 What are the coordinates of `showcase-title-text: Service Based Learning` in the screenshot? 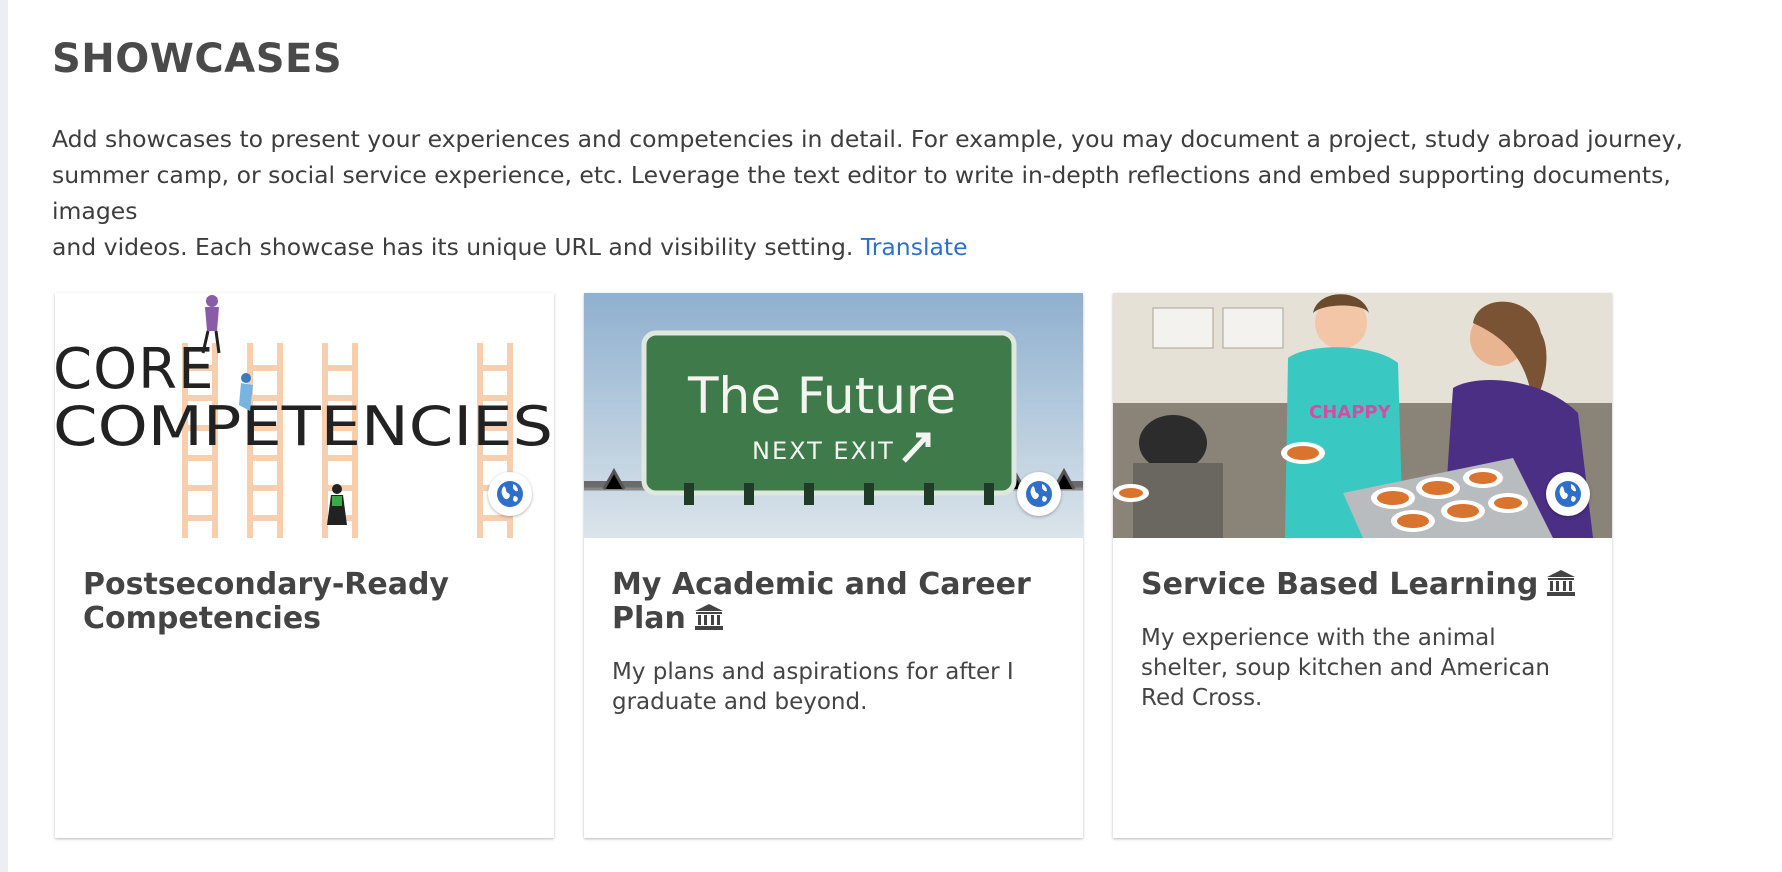 It's located at (1340, 584).